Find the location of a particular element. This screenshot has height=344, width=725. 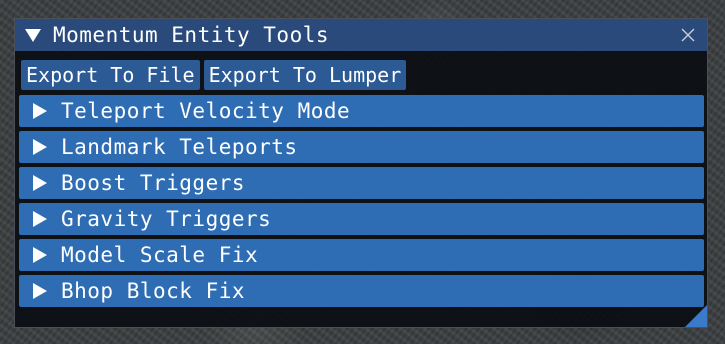

title-bar: Momentum Entity Tools is located at coordinates (361, 35).